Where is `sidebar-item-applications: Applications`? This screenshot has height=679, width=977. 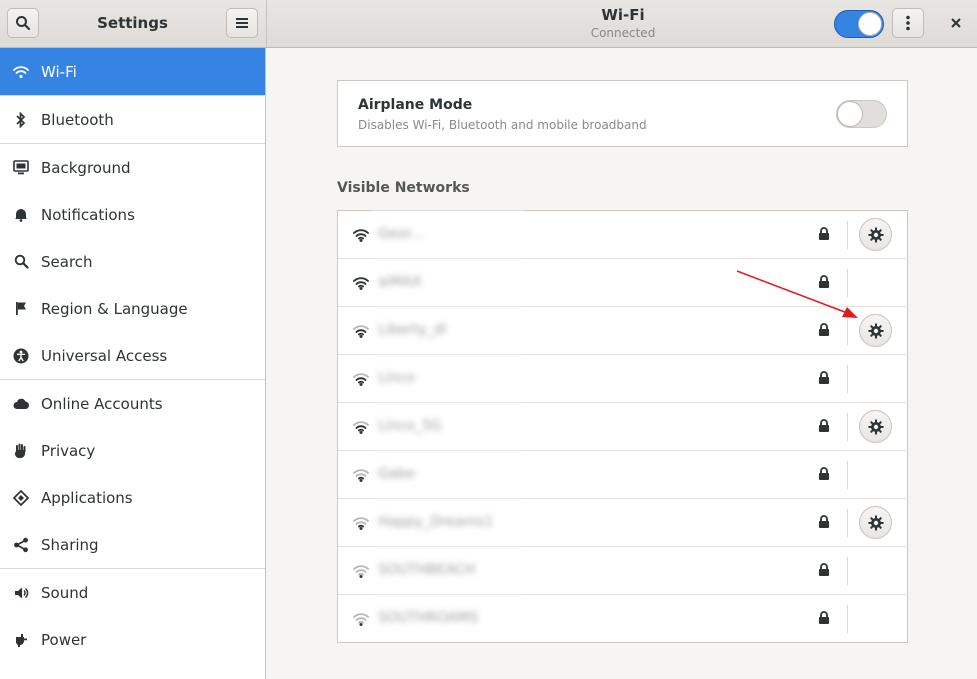
sidebar-item-applications: Applications is located at coordinates (132, 497).